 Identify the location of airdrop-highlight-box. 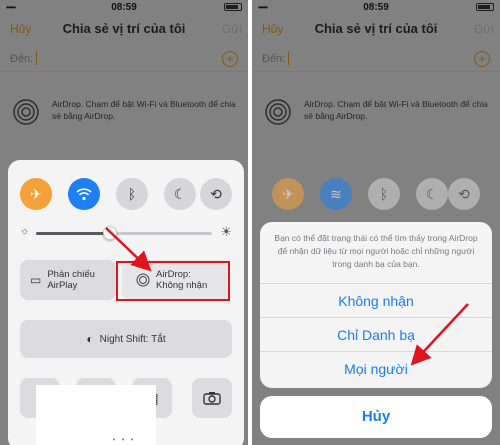
(173, 281).